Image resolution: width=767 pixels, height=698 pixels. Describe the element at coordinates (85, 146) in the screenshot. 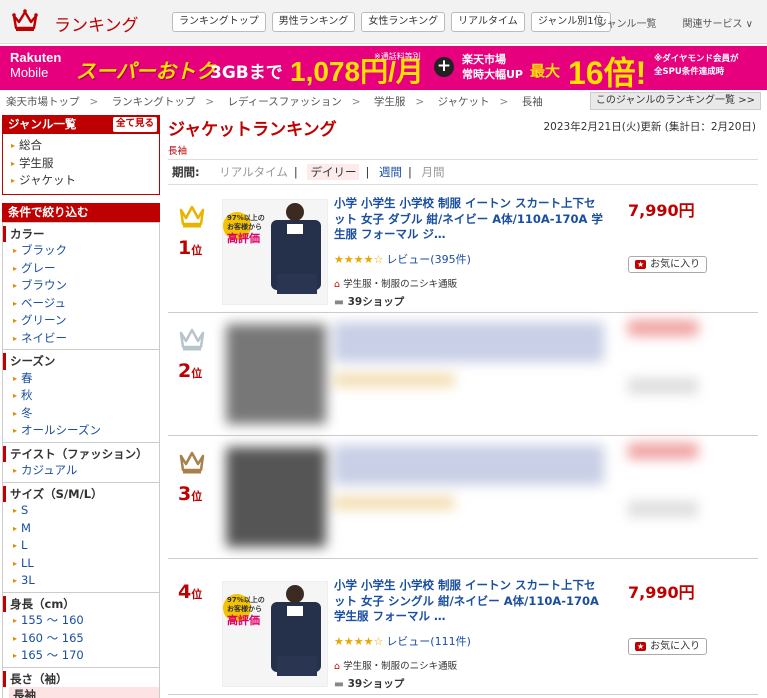

I see `genre-item: 総合` at that location.